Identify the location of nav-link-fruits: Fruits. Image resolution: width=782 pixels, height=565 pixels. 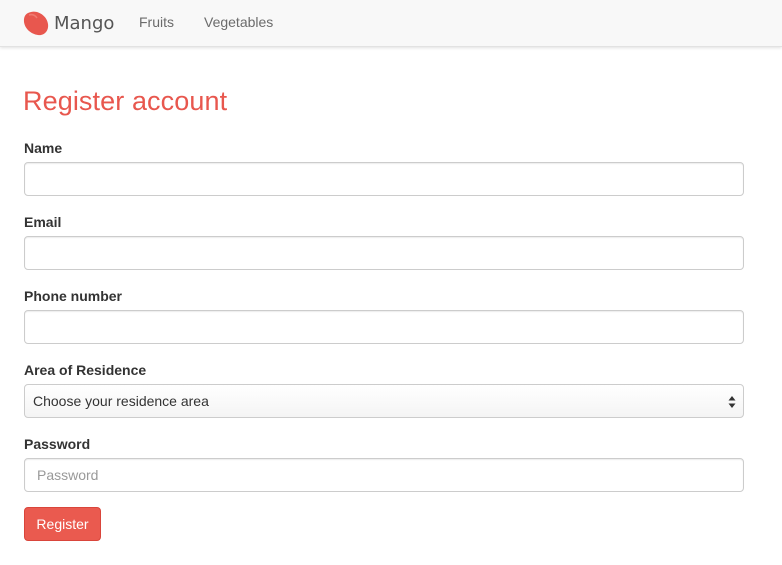
(156, 22).